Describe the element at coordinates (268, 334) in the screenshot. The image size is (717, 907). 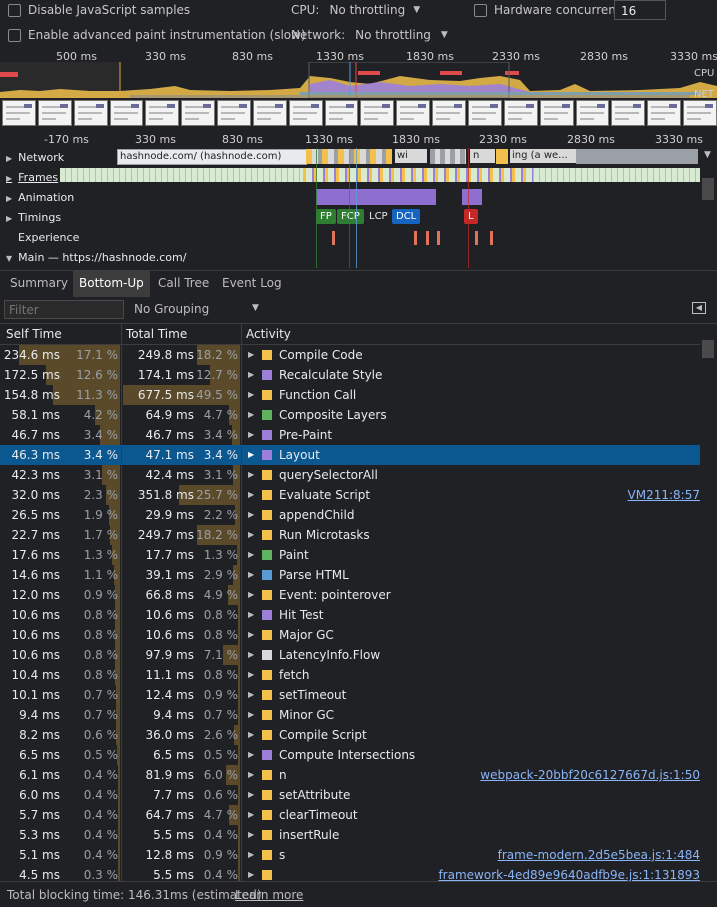
I see `column-activity: Activity` at that location.